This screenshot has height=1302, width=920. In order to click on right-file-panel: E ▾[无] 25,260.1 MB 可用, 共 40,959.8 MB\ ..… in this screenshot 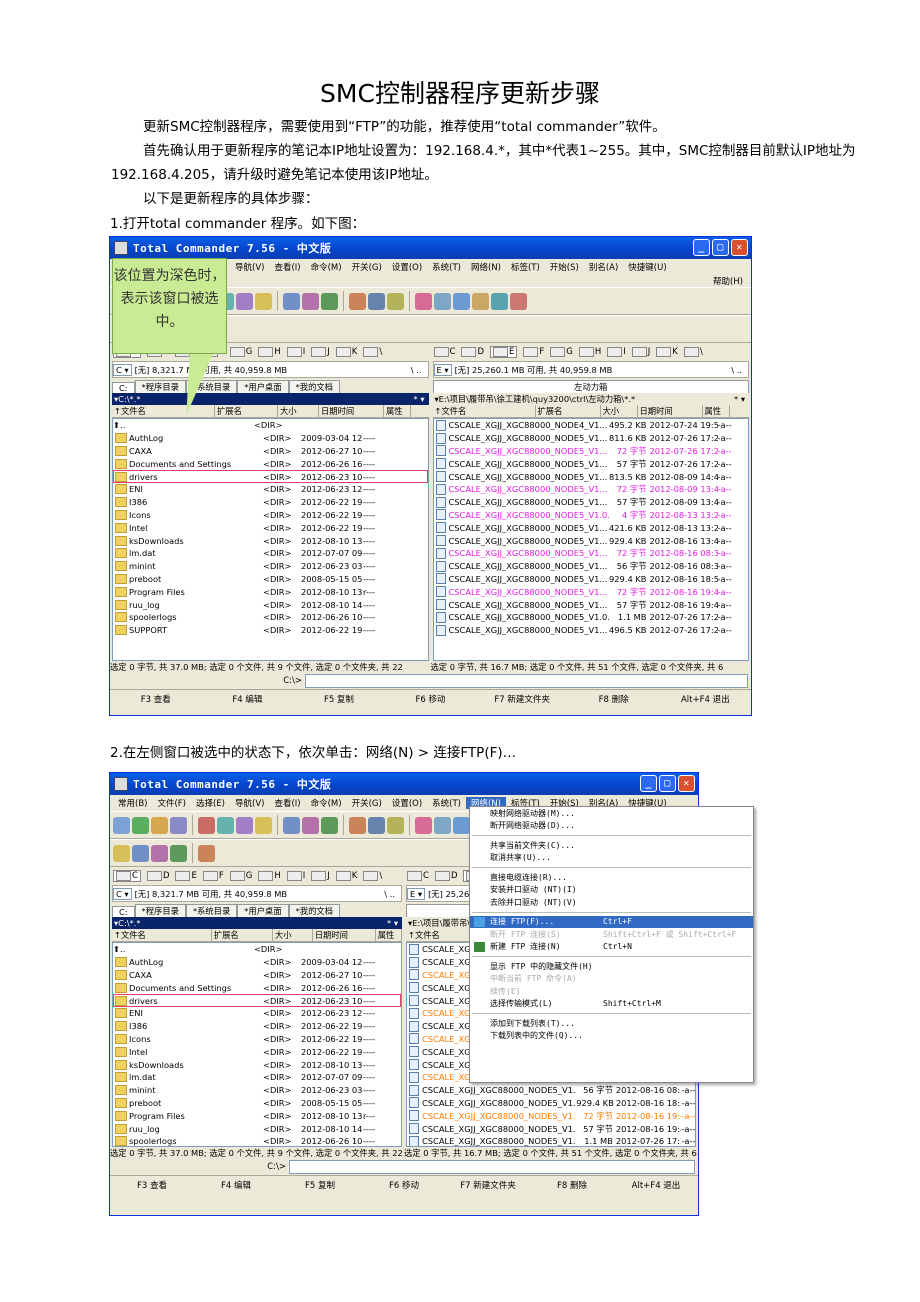, I will do `click(590, 511)`.